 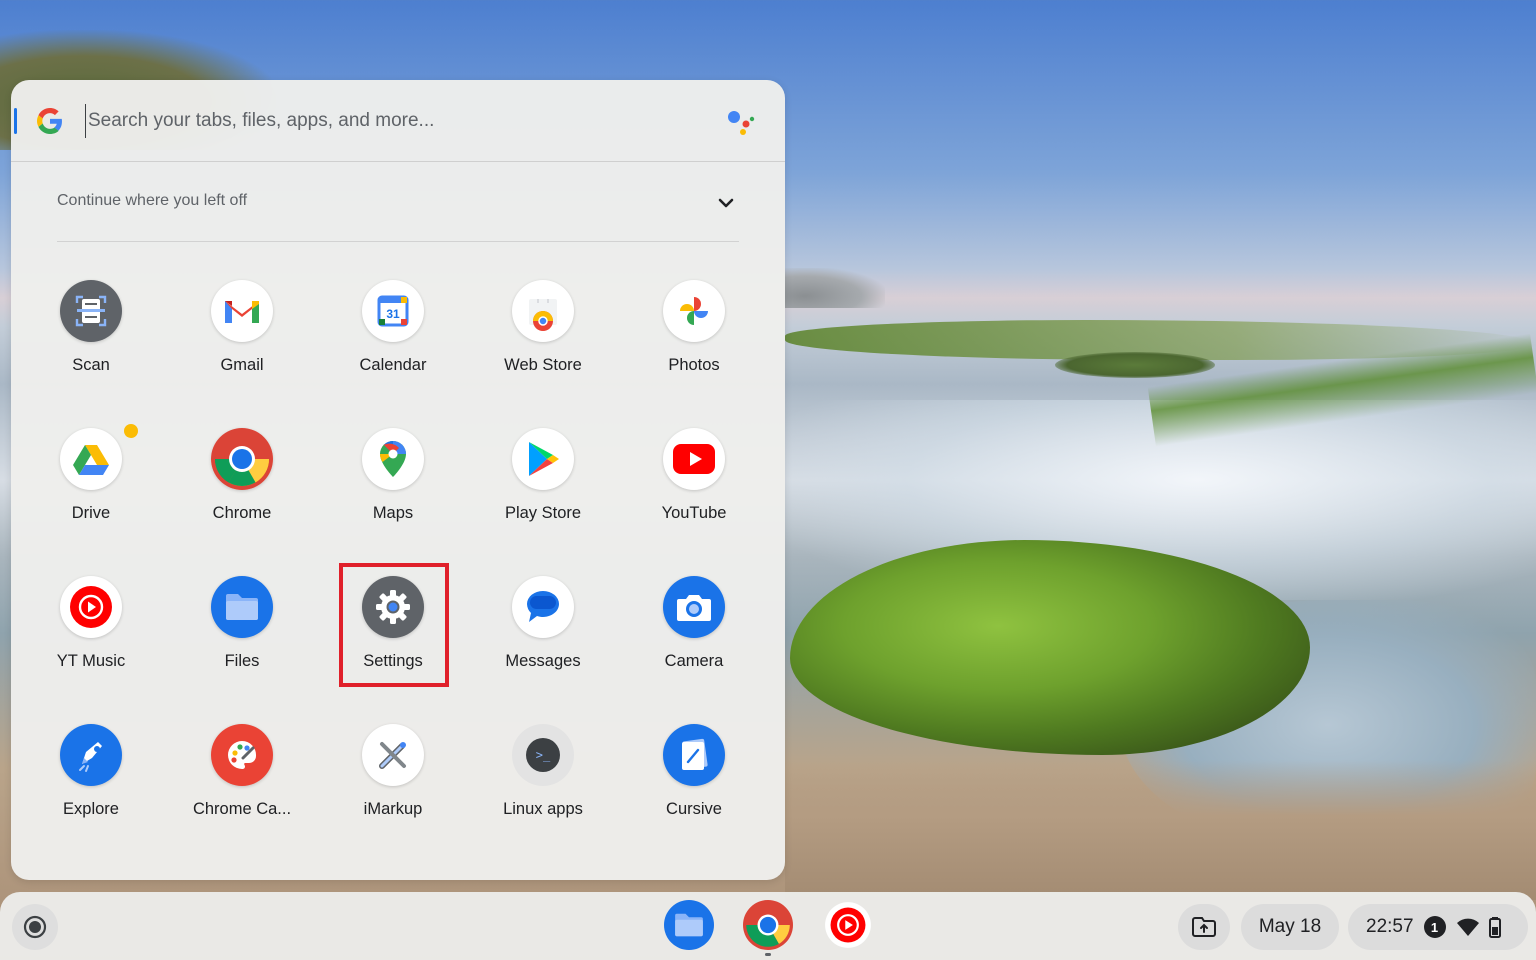 What do you see at coordinates (131, 431) in the screenshot?
I see `update-dot` at bounding box center [131, 431].